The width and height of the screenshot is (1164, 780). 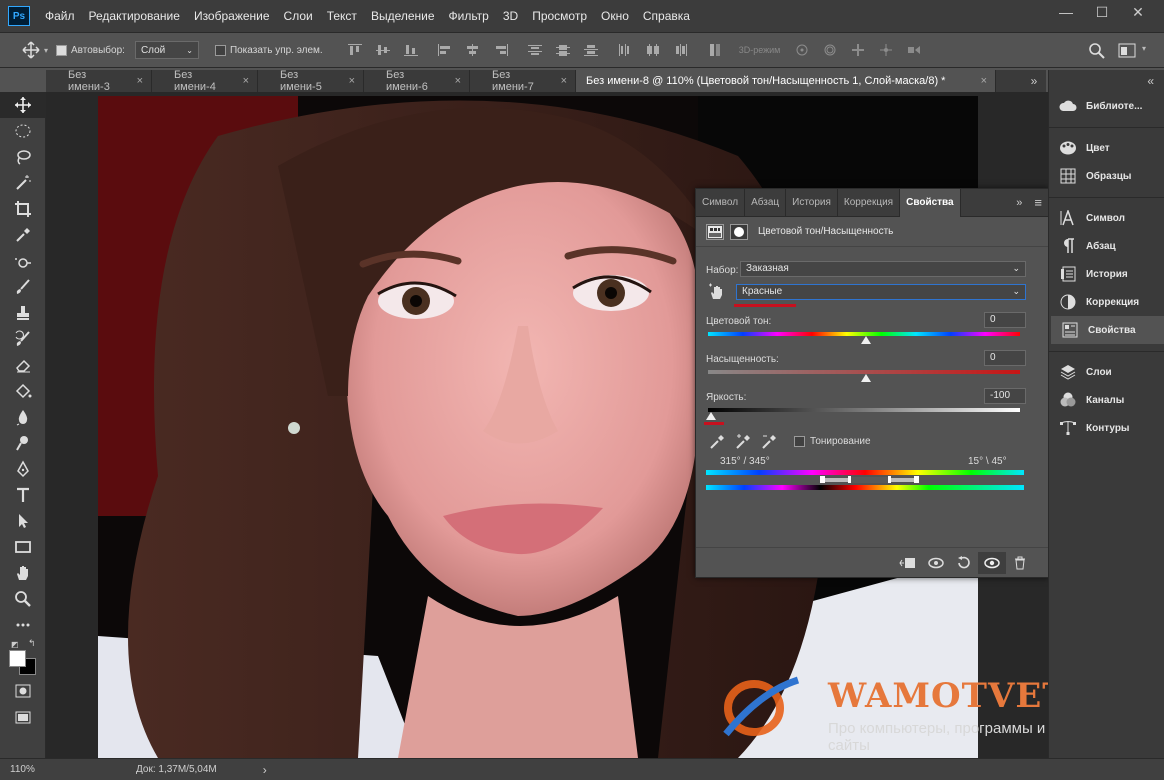 I want to click on lightness-input: -100, so click(x=1005, y=396).